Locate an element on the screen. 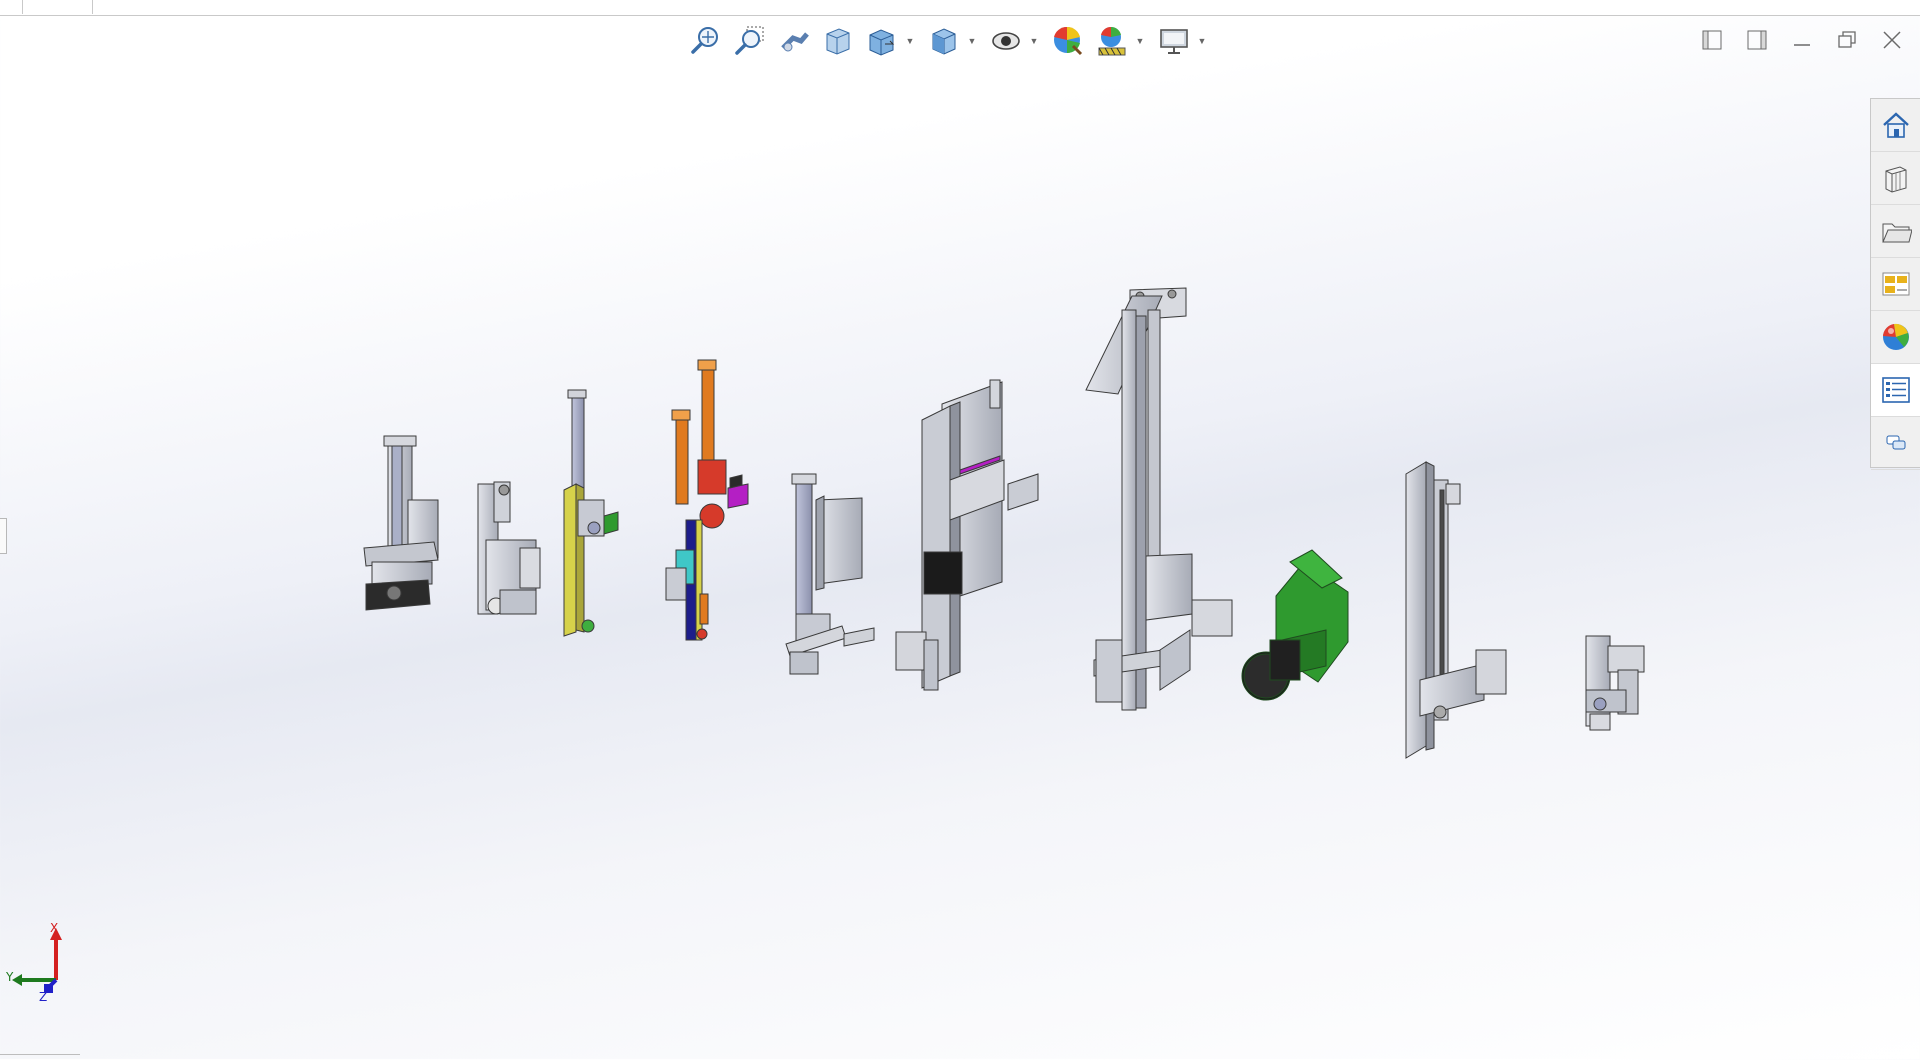 The height and width of the screenshot is (1060, 1920). axis-z-label: Z is located at coordinates (43, 996).